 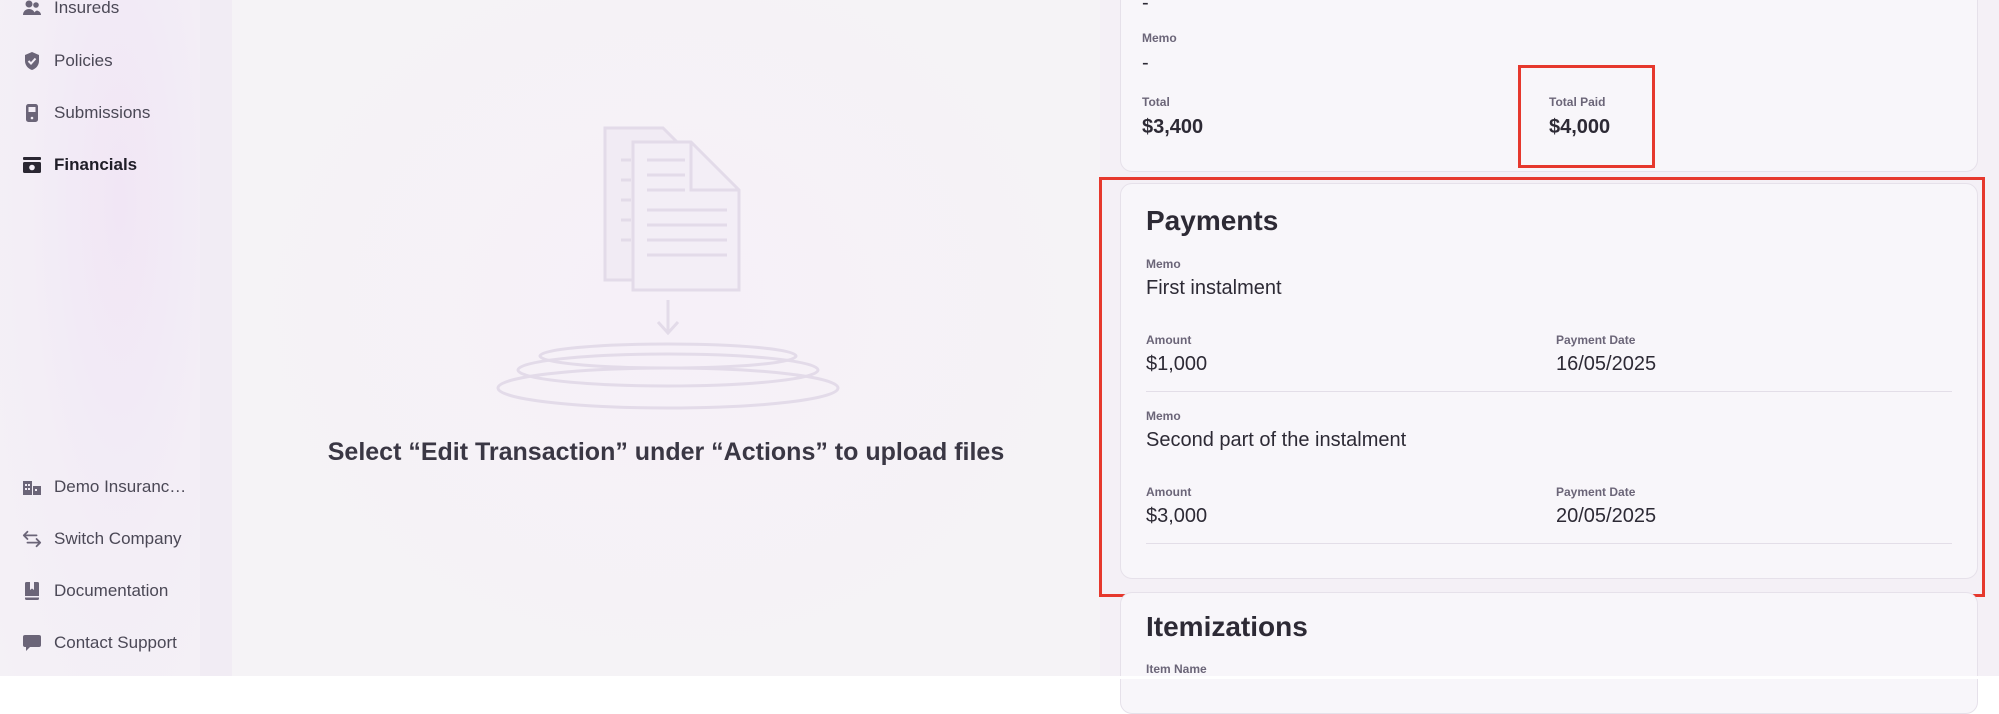 I want to click on sidebar-item-insureds: Insureds, so click(x=70, y=10).